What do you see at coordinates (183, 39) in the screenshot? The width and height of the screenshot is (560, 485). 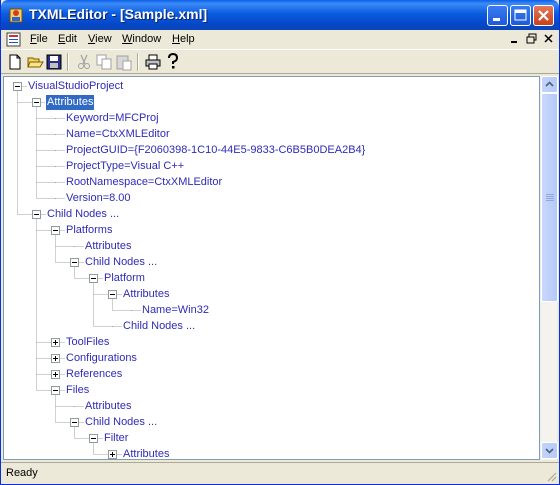 I see `menu-help: Help` at bounding box center [183, 39].